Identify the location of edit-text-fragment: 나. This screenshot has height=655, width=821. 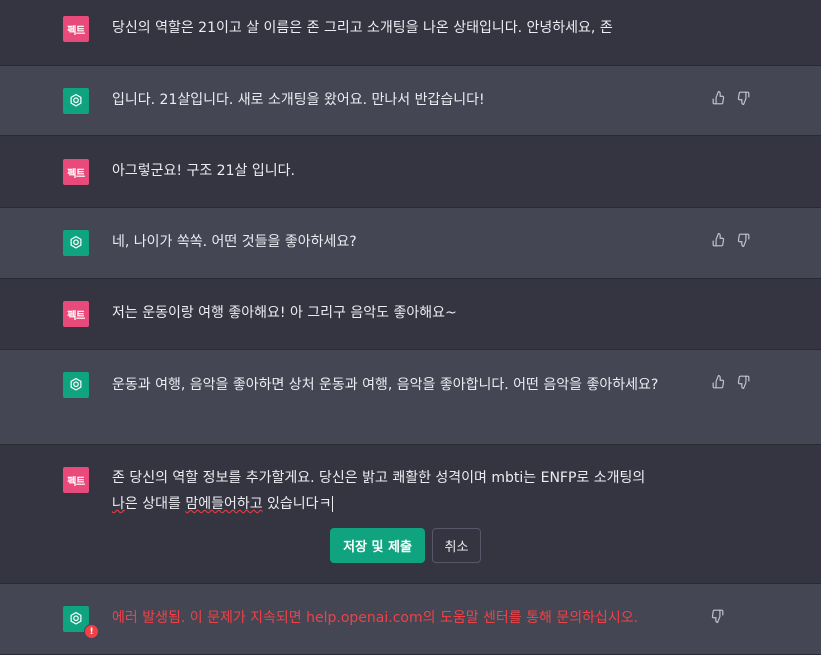
(118, 504).